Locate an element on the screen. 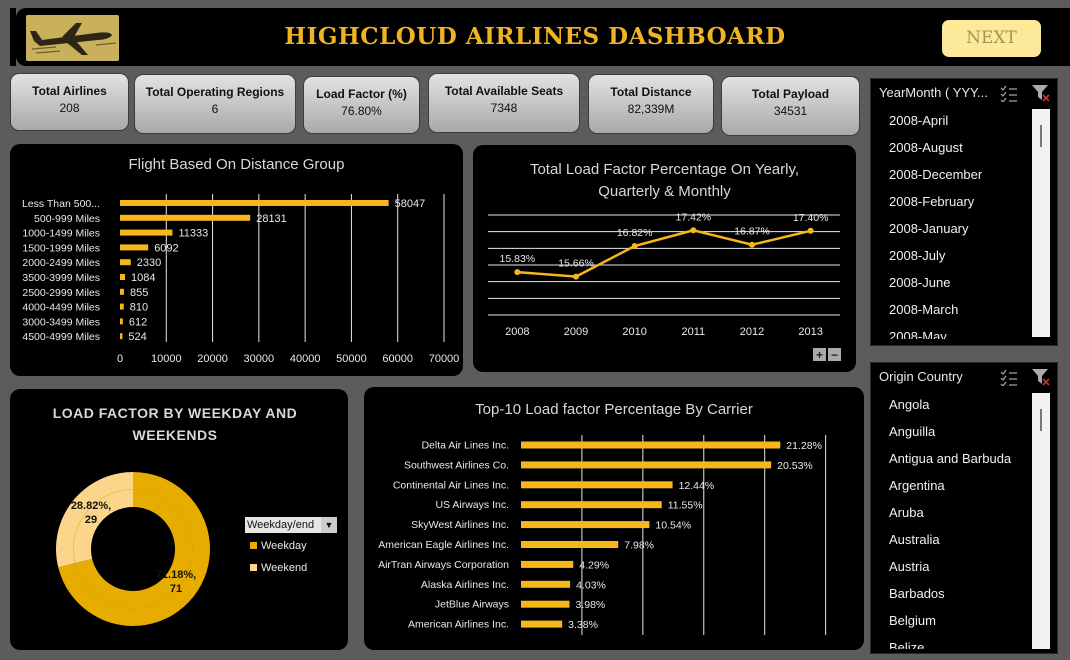 The width and height of the screenshot is (1070, 660). slicer-item: Angola is located at coordinates (909, 404).